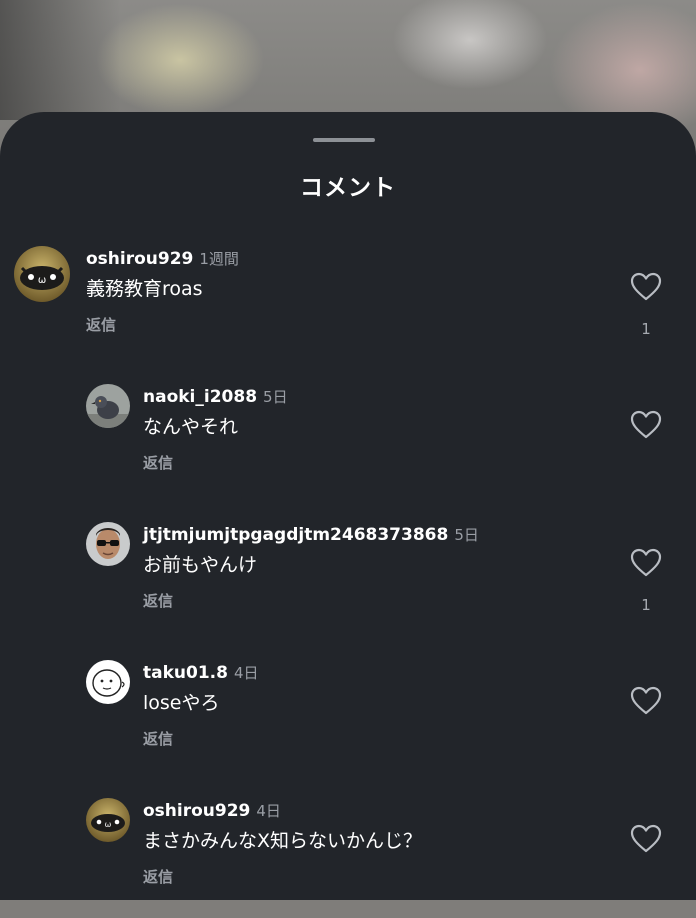 Image resolution: width=696 pixels, height=918 pixels. I want to click on comment-text: 義務教育roas, so click(144, 289).